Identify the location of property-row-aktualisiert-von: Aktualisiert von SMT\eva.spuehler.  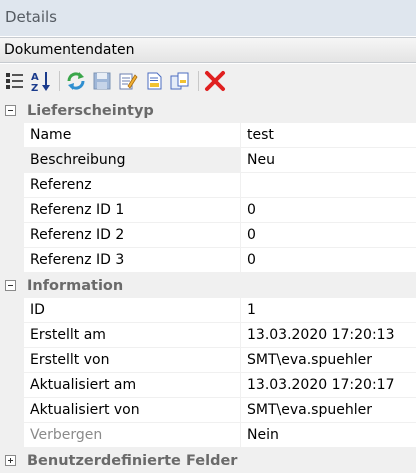
(208, 410).